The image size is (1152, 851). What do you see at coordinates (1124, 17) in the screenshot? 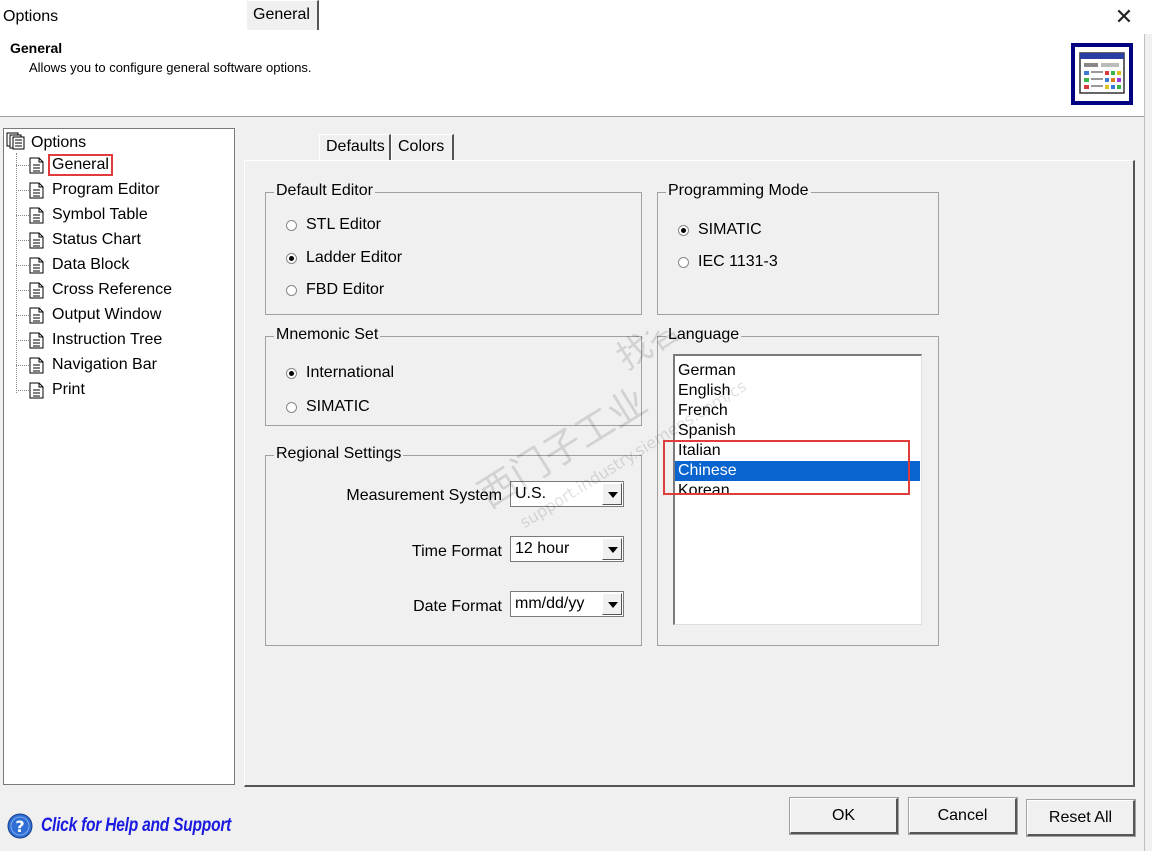
I see `close-icon: ✕` at bounding box center [1124, 17].